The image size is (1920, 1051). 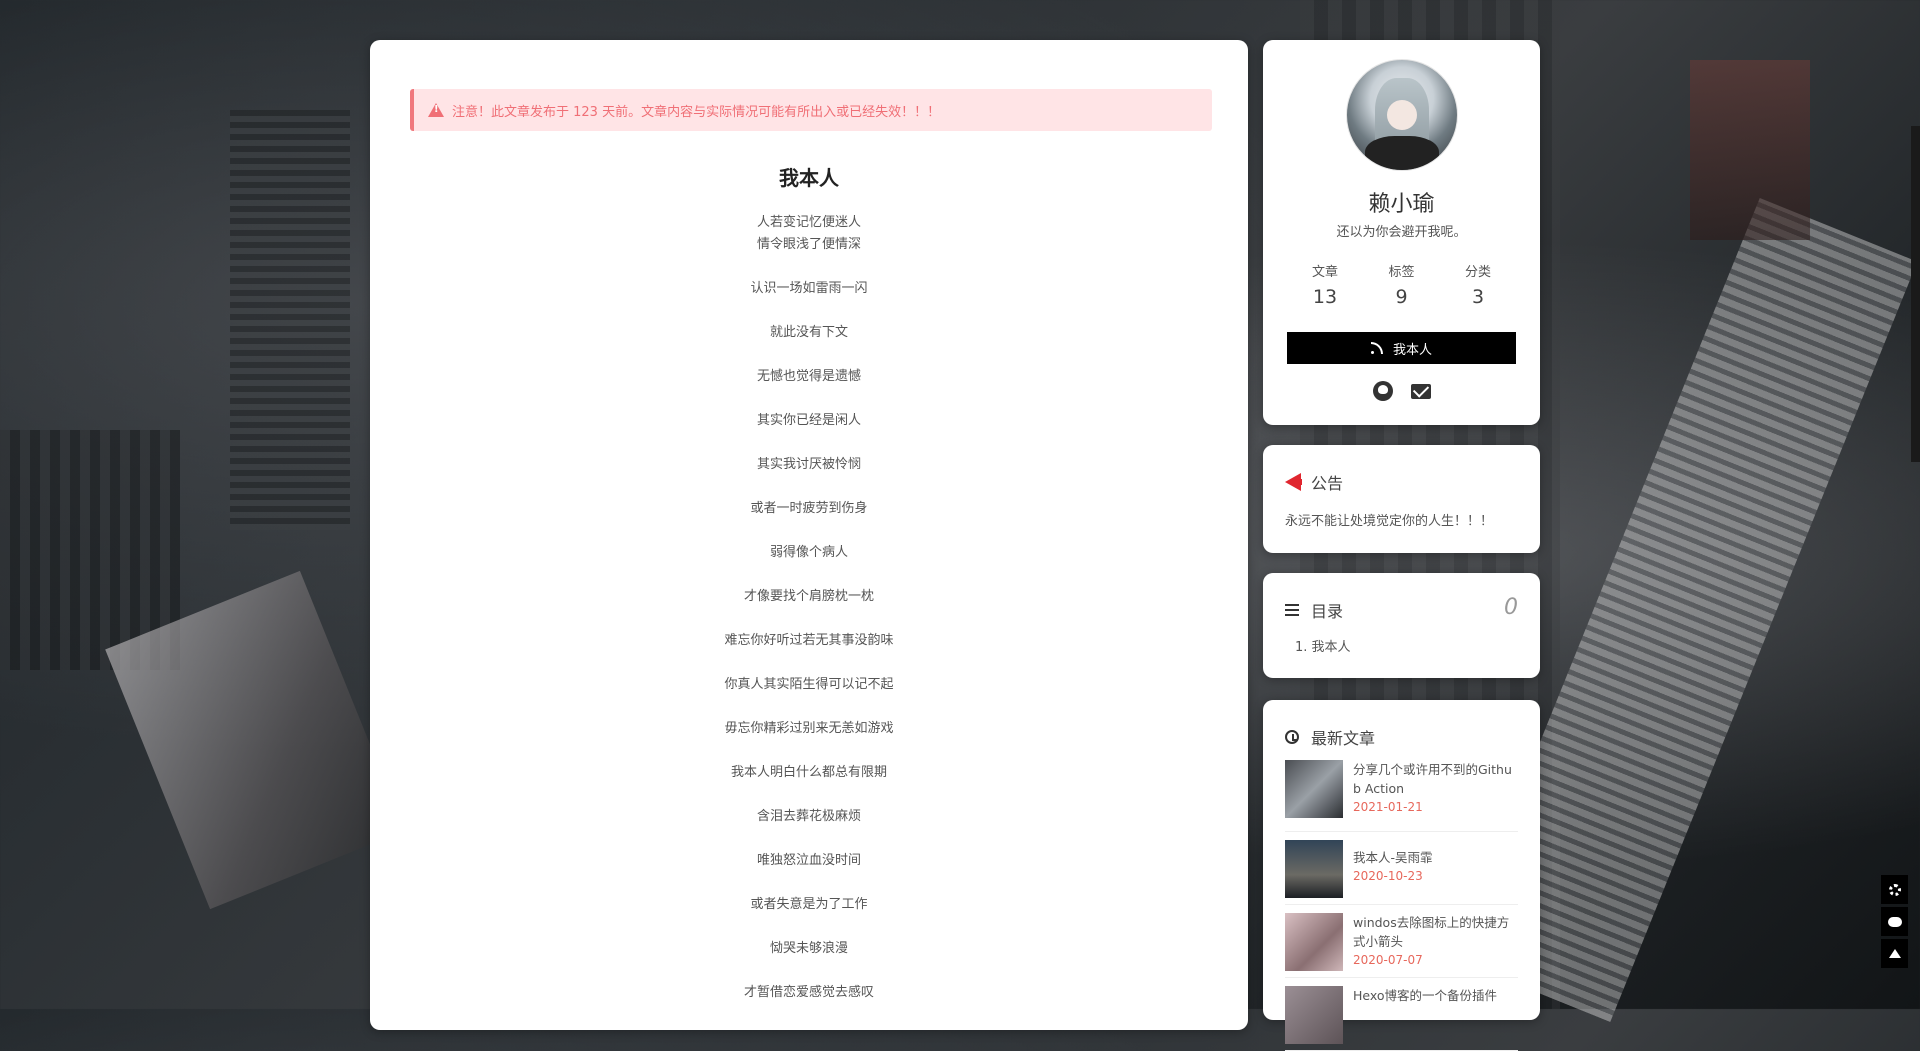 I want to click on recent-post-title: 我本人-吴雨霏, so click(x=1435, y=857).